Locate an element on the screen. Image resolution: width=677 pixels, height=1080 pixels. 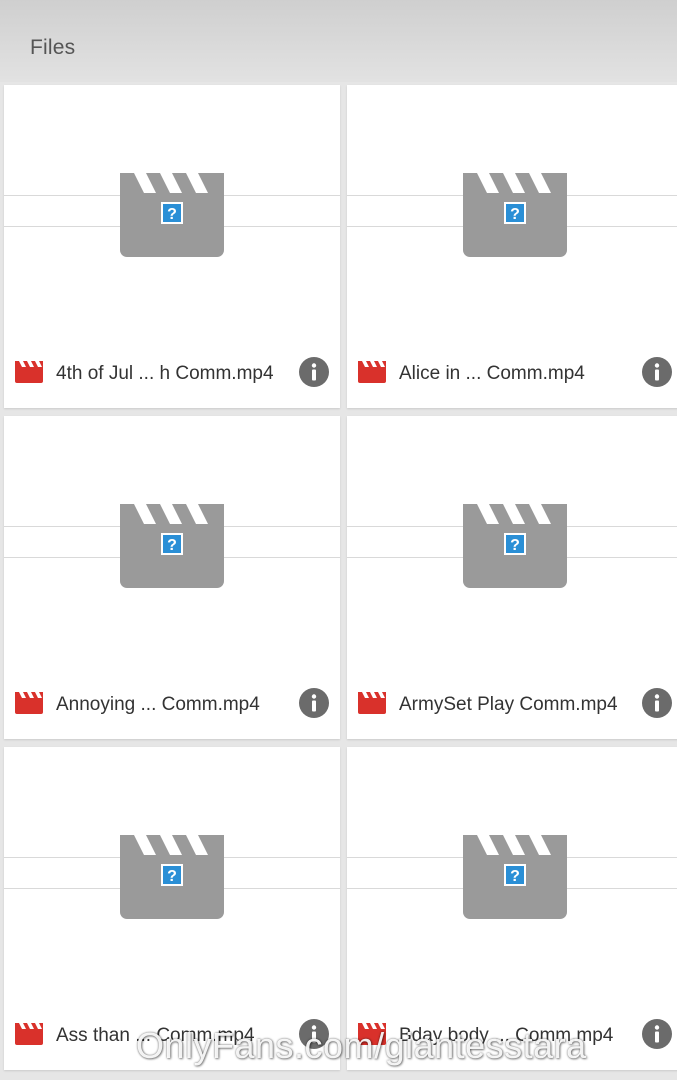
file-name: ArmySet Play Comm.mp4 is located at coordinates (518, 705).